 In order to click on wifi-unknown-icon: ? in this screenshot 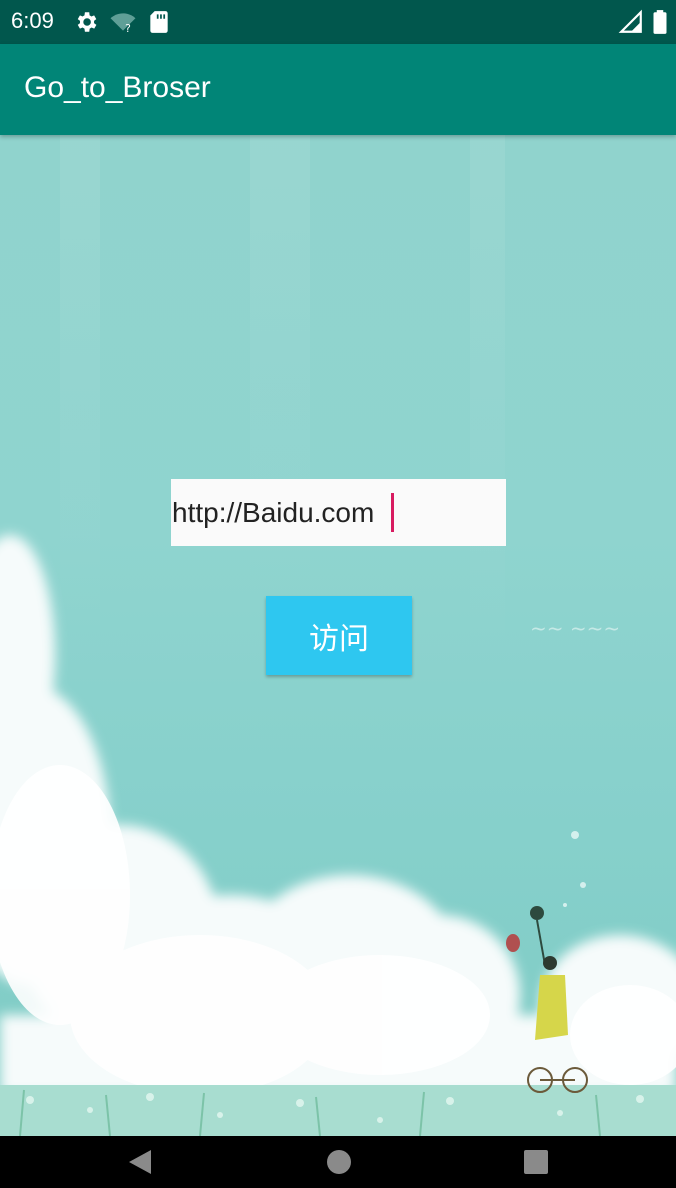, I will do `click(123, 24)`.